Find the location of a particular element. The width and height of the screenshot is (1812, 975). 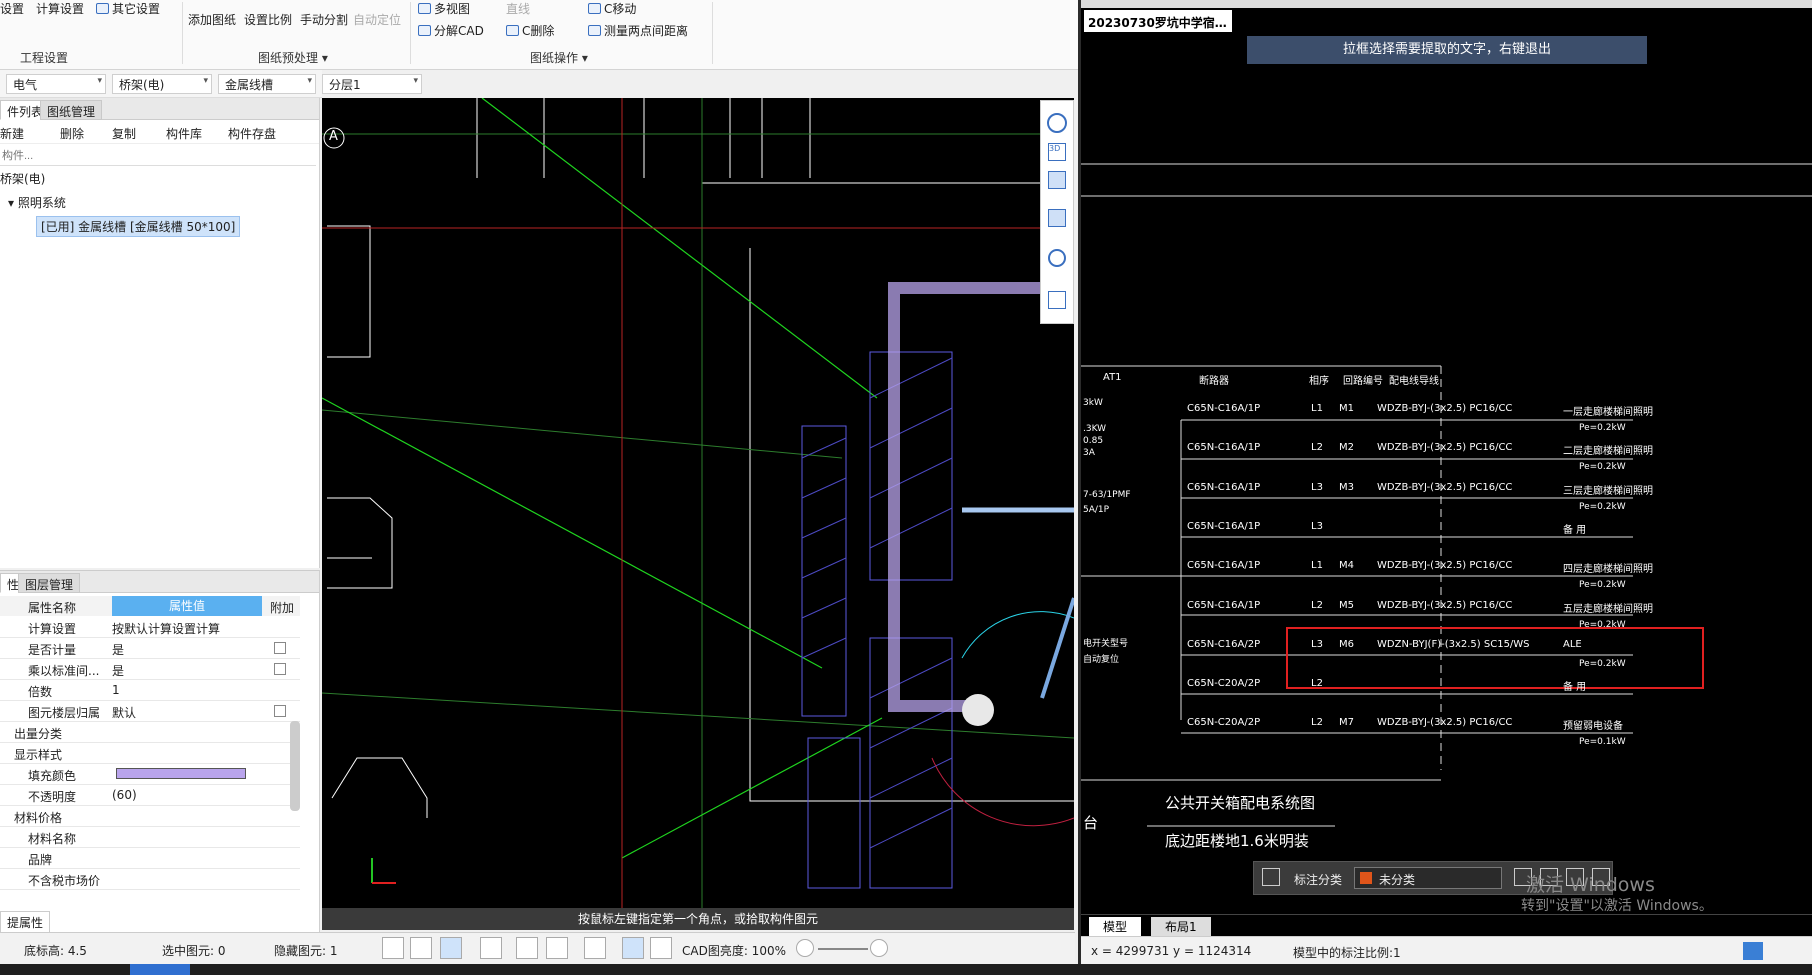

move-icon is located at coordinates (594, 8).